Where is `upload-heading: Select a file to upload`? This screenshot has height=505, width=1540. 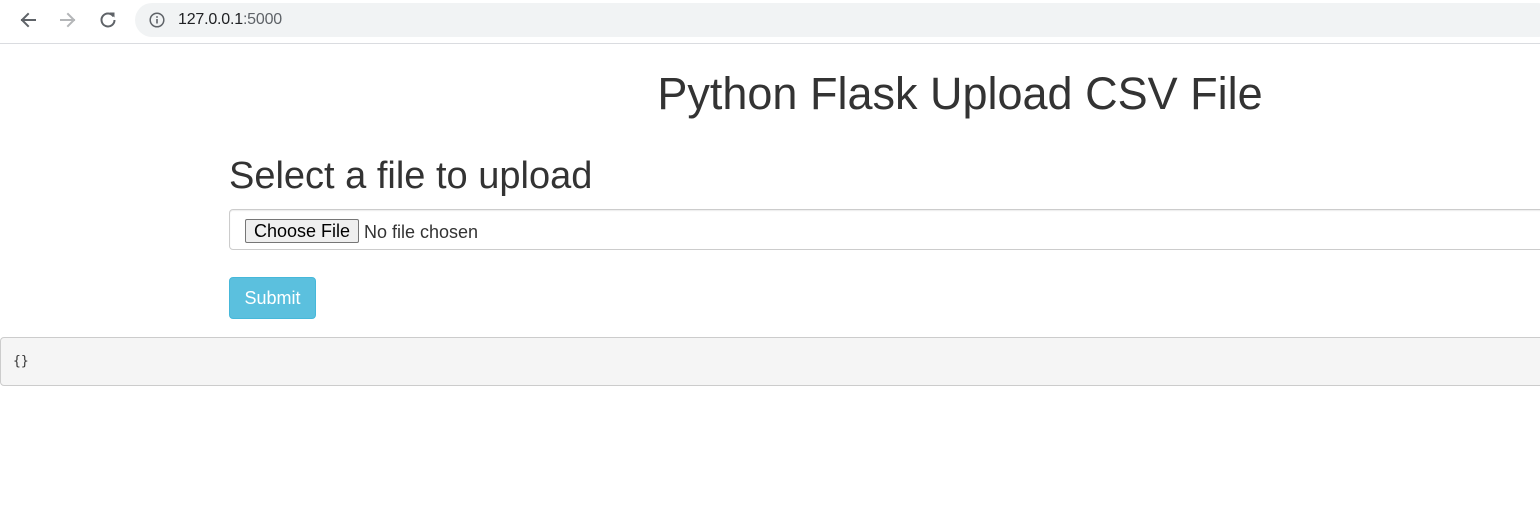
upload-heading: Select a file to upload is located at coordinates (411, 176).